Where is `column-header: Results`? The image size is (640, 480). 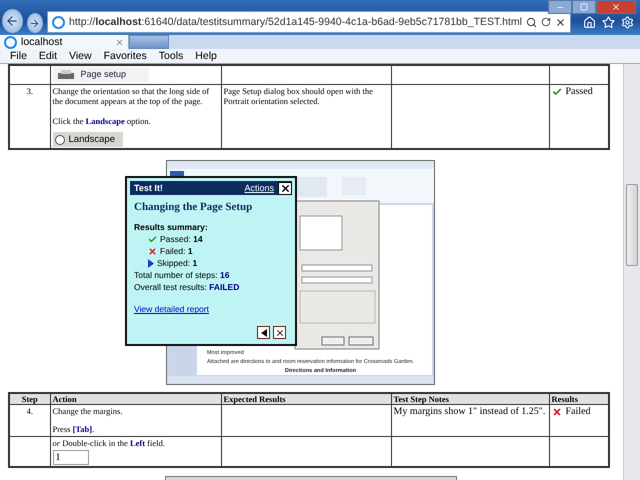 column-header: Results is located at coordinates (579, 399).